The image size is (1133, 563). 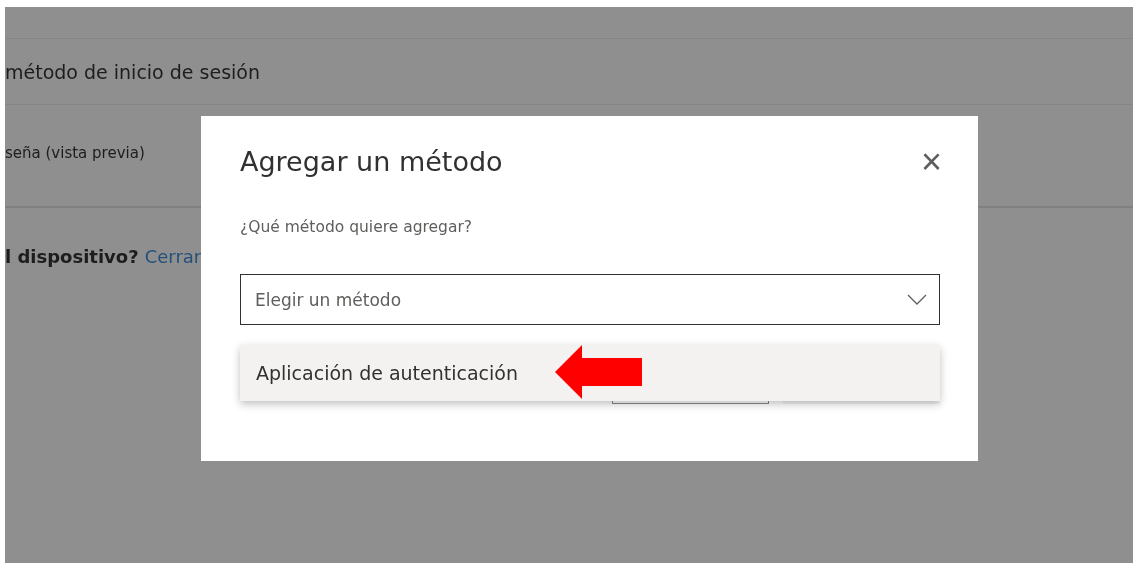 What do you see at coordinates (371, 161) in the screenshot?
I see `dialog-title: Agregar un método` at bounding box center [371, 161].